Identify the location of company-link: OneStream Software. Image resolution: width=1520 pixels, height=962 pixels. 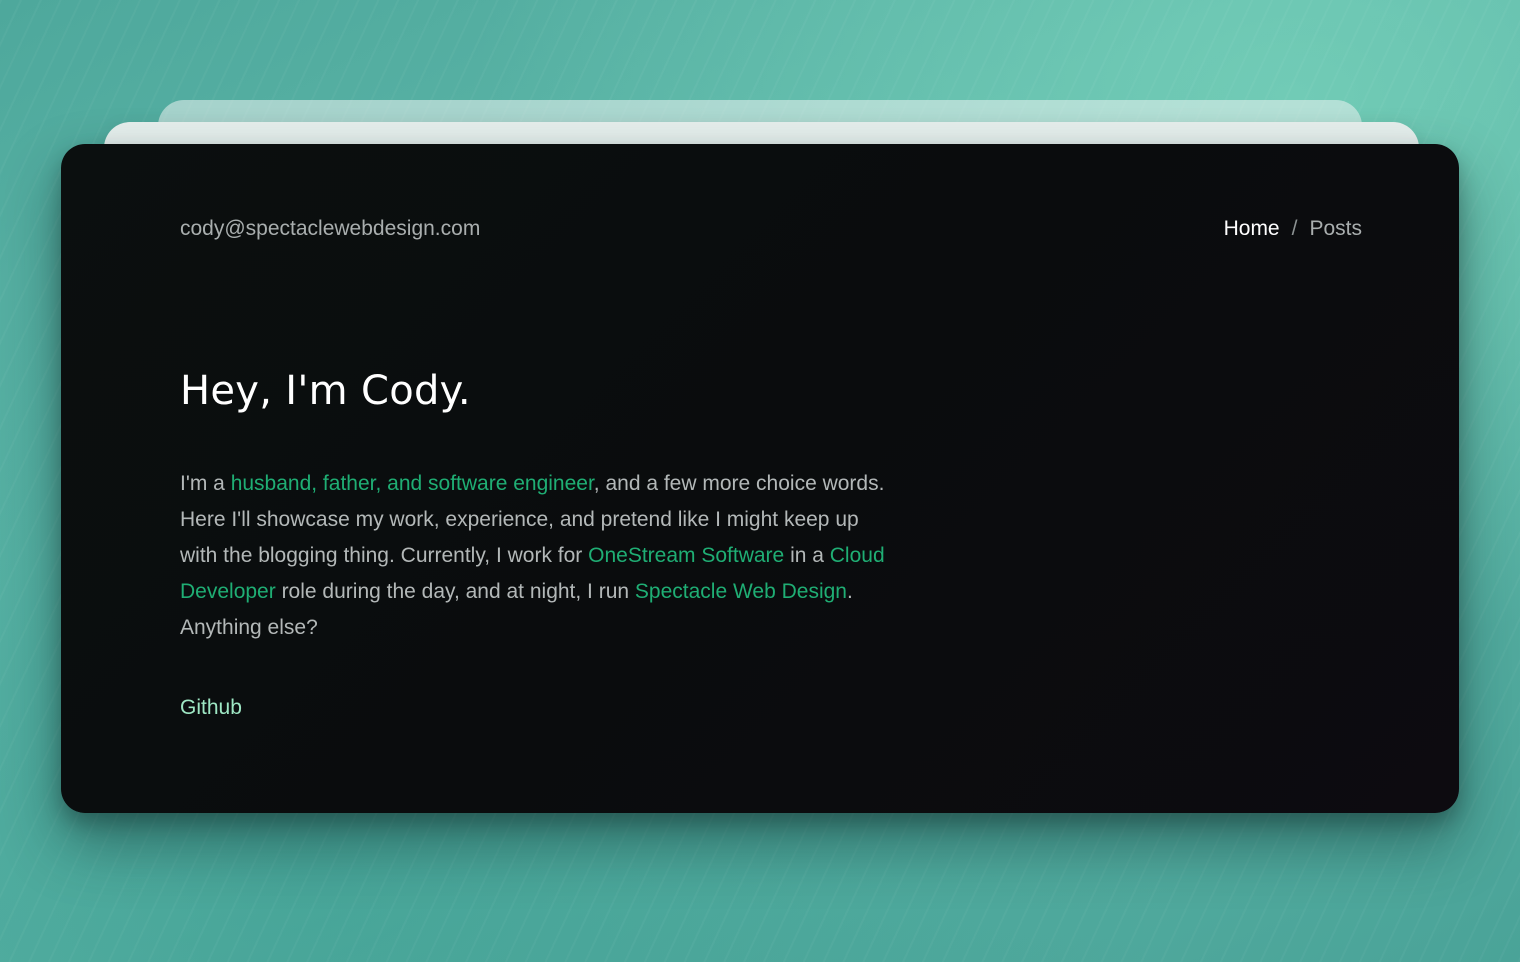
(686, 555).